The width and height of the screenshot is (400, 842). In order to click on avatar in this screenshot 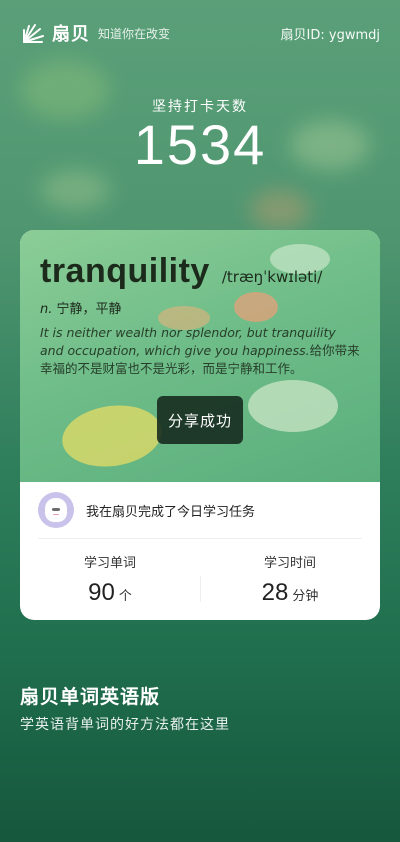, I will do `click(56, 510)`.